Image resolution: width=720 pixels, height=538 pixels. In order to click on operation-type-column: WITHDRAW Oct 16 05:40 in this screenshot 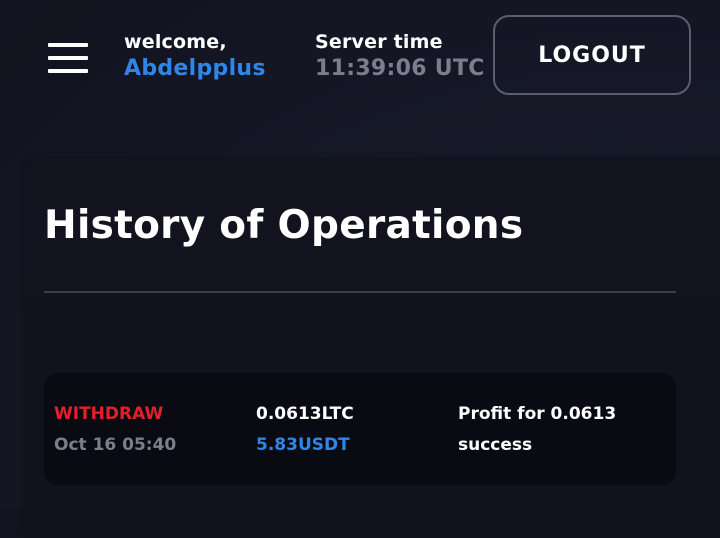, I will do `click(115, 430)`.